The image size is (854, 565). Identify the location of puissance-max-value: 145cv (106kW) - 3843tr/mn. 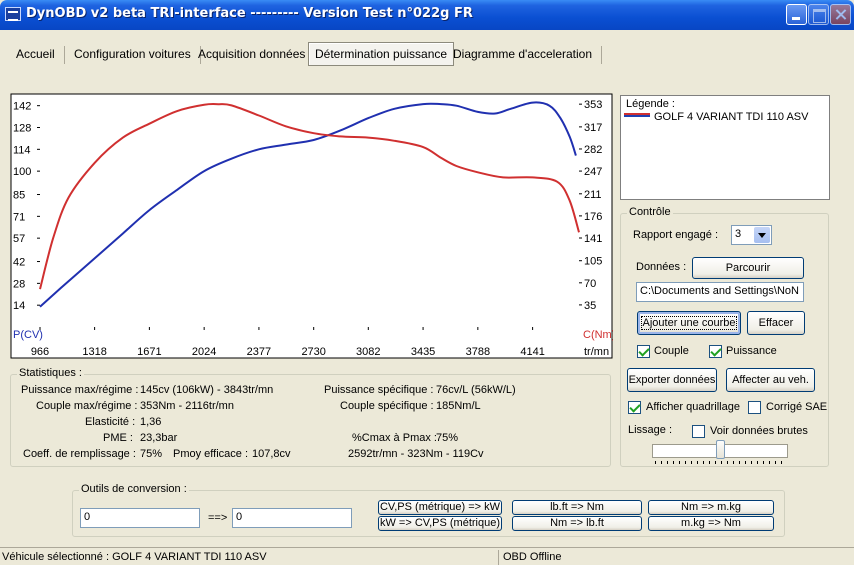
(207, 390).